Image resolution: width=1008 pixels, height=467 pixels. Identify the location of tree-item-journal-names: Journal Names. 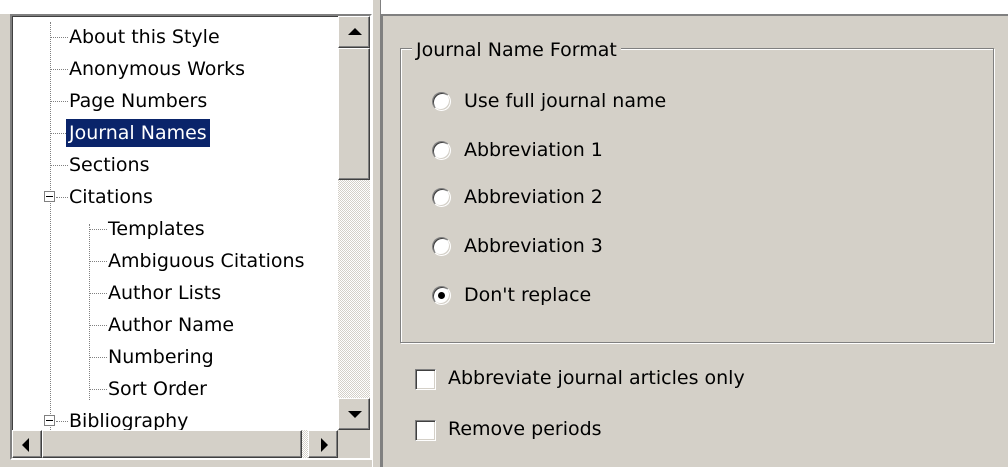
(138, 133).